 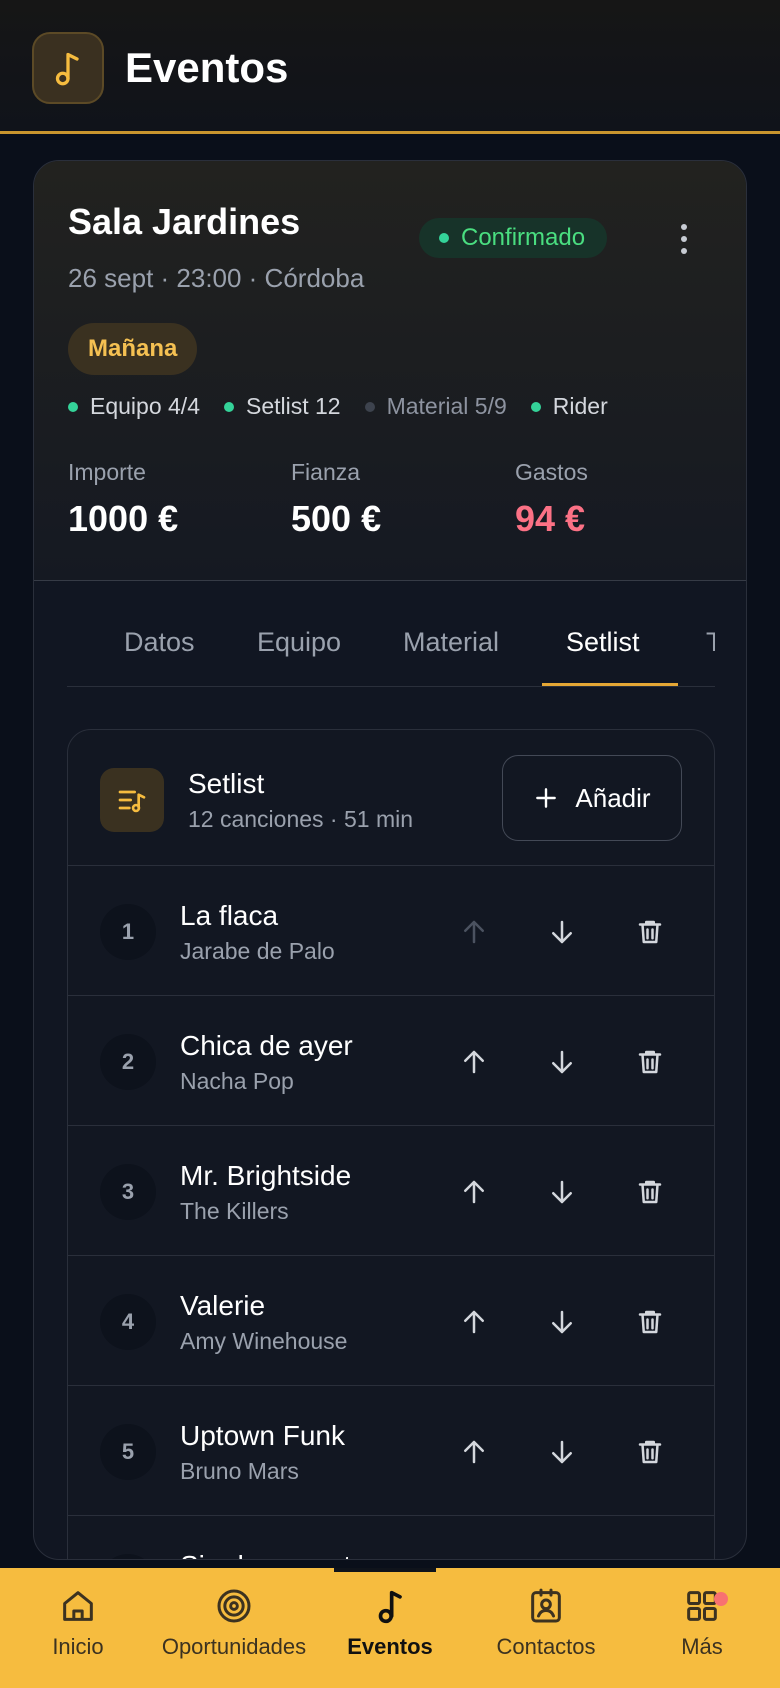 I want to click on when-chip: Mañana, so click(x=133, y=349).